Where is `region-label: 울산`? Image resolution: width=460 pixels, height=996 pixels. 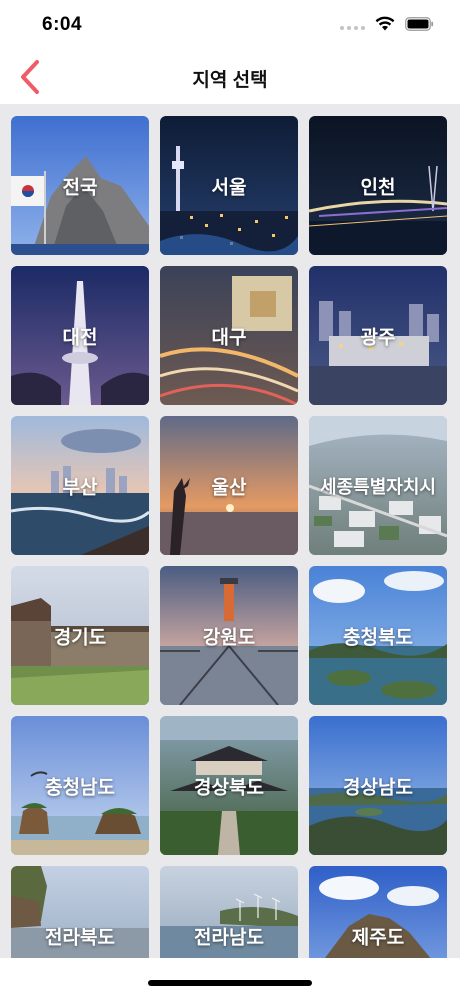
region-label: 울산 is located at coordinates (229, 487).